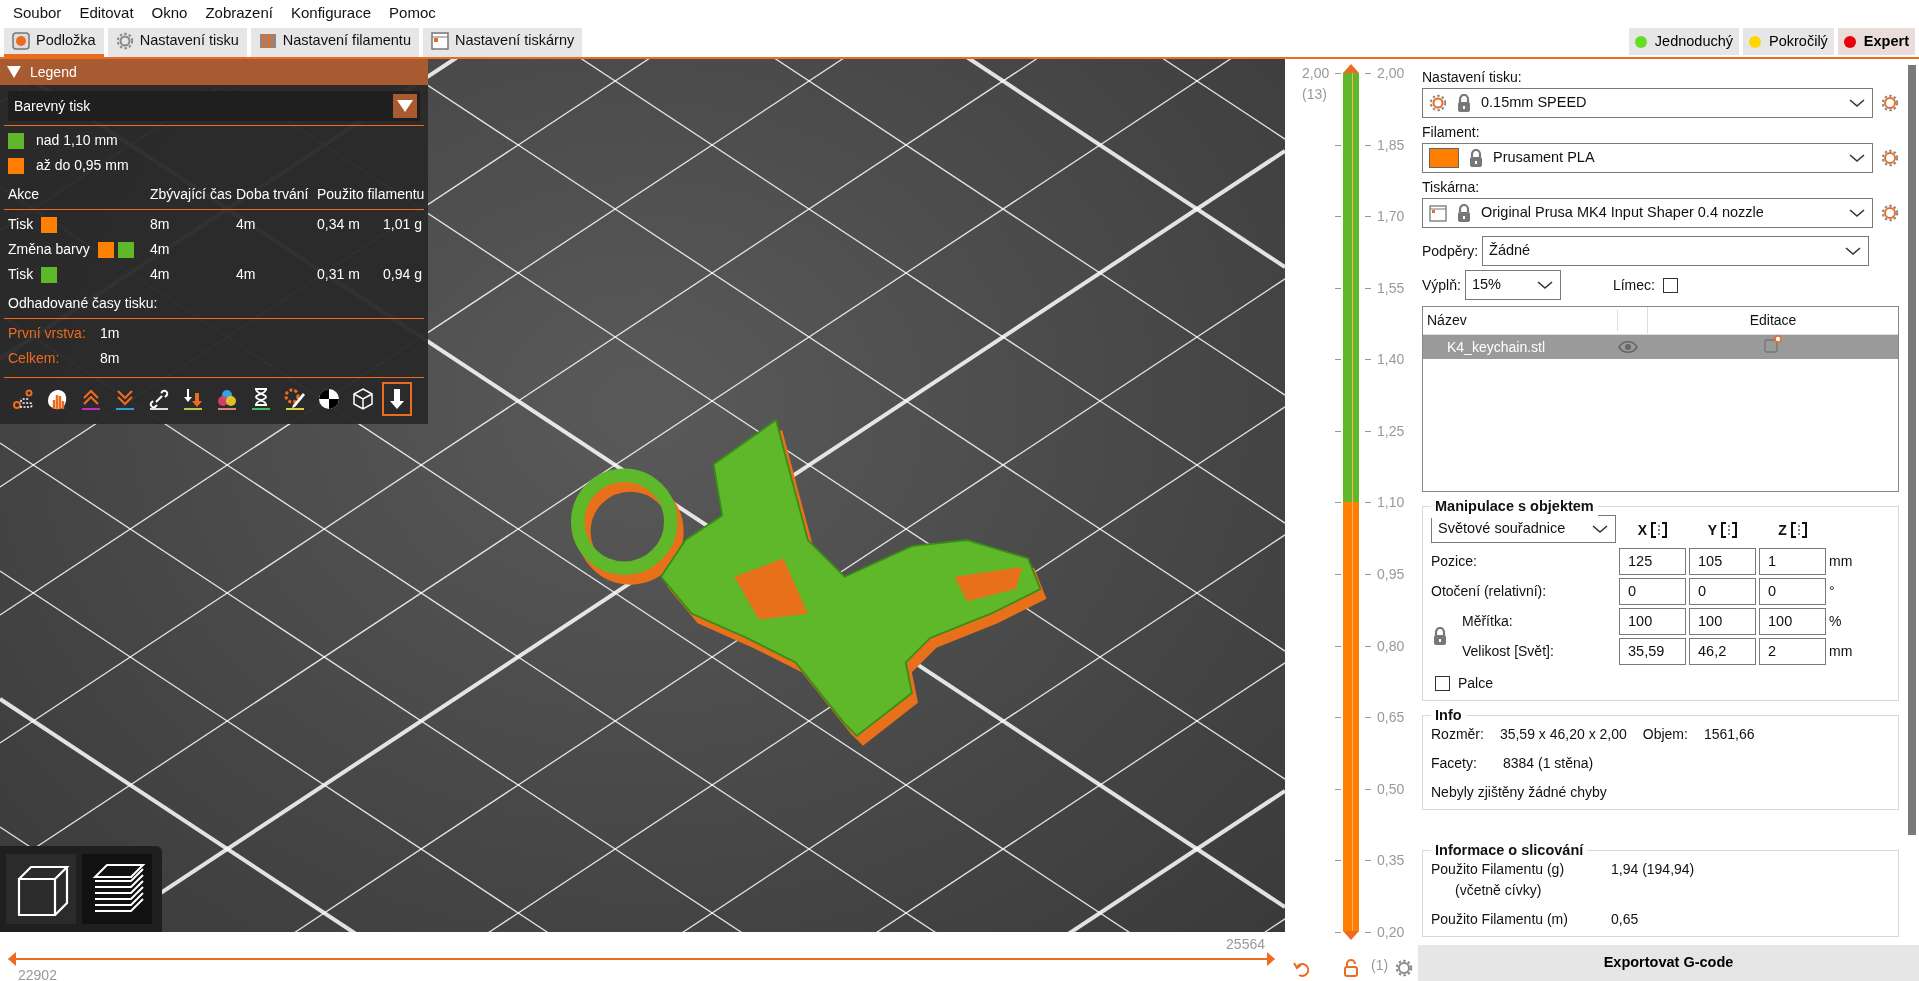 The width and height of the screenshot is (1919, 981). What do you see at coordinates (334, 42) in the screenshot?
I see `tab: Nastavení filamentu` at bounding box center [334, 42].